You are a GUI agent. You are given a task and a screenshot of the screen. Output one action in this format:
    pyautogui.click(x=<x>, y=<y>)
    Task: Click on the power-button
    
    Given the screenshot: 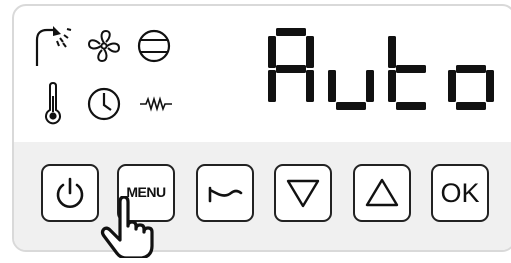 What is the action you would take?
    pyautogui.click(x=70, y=193)
    